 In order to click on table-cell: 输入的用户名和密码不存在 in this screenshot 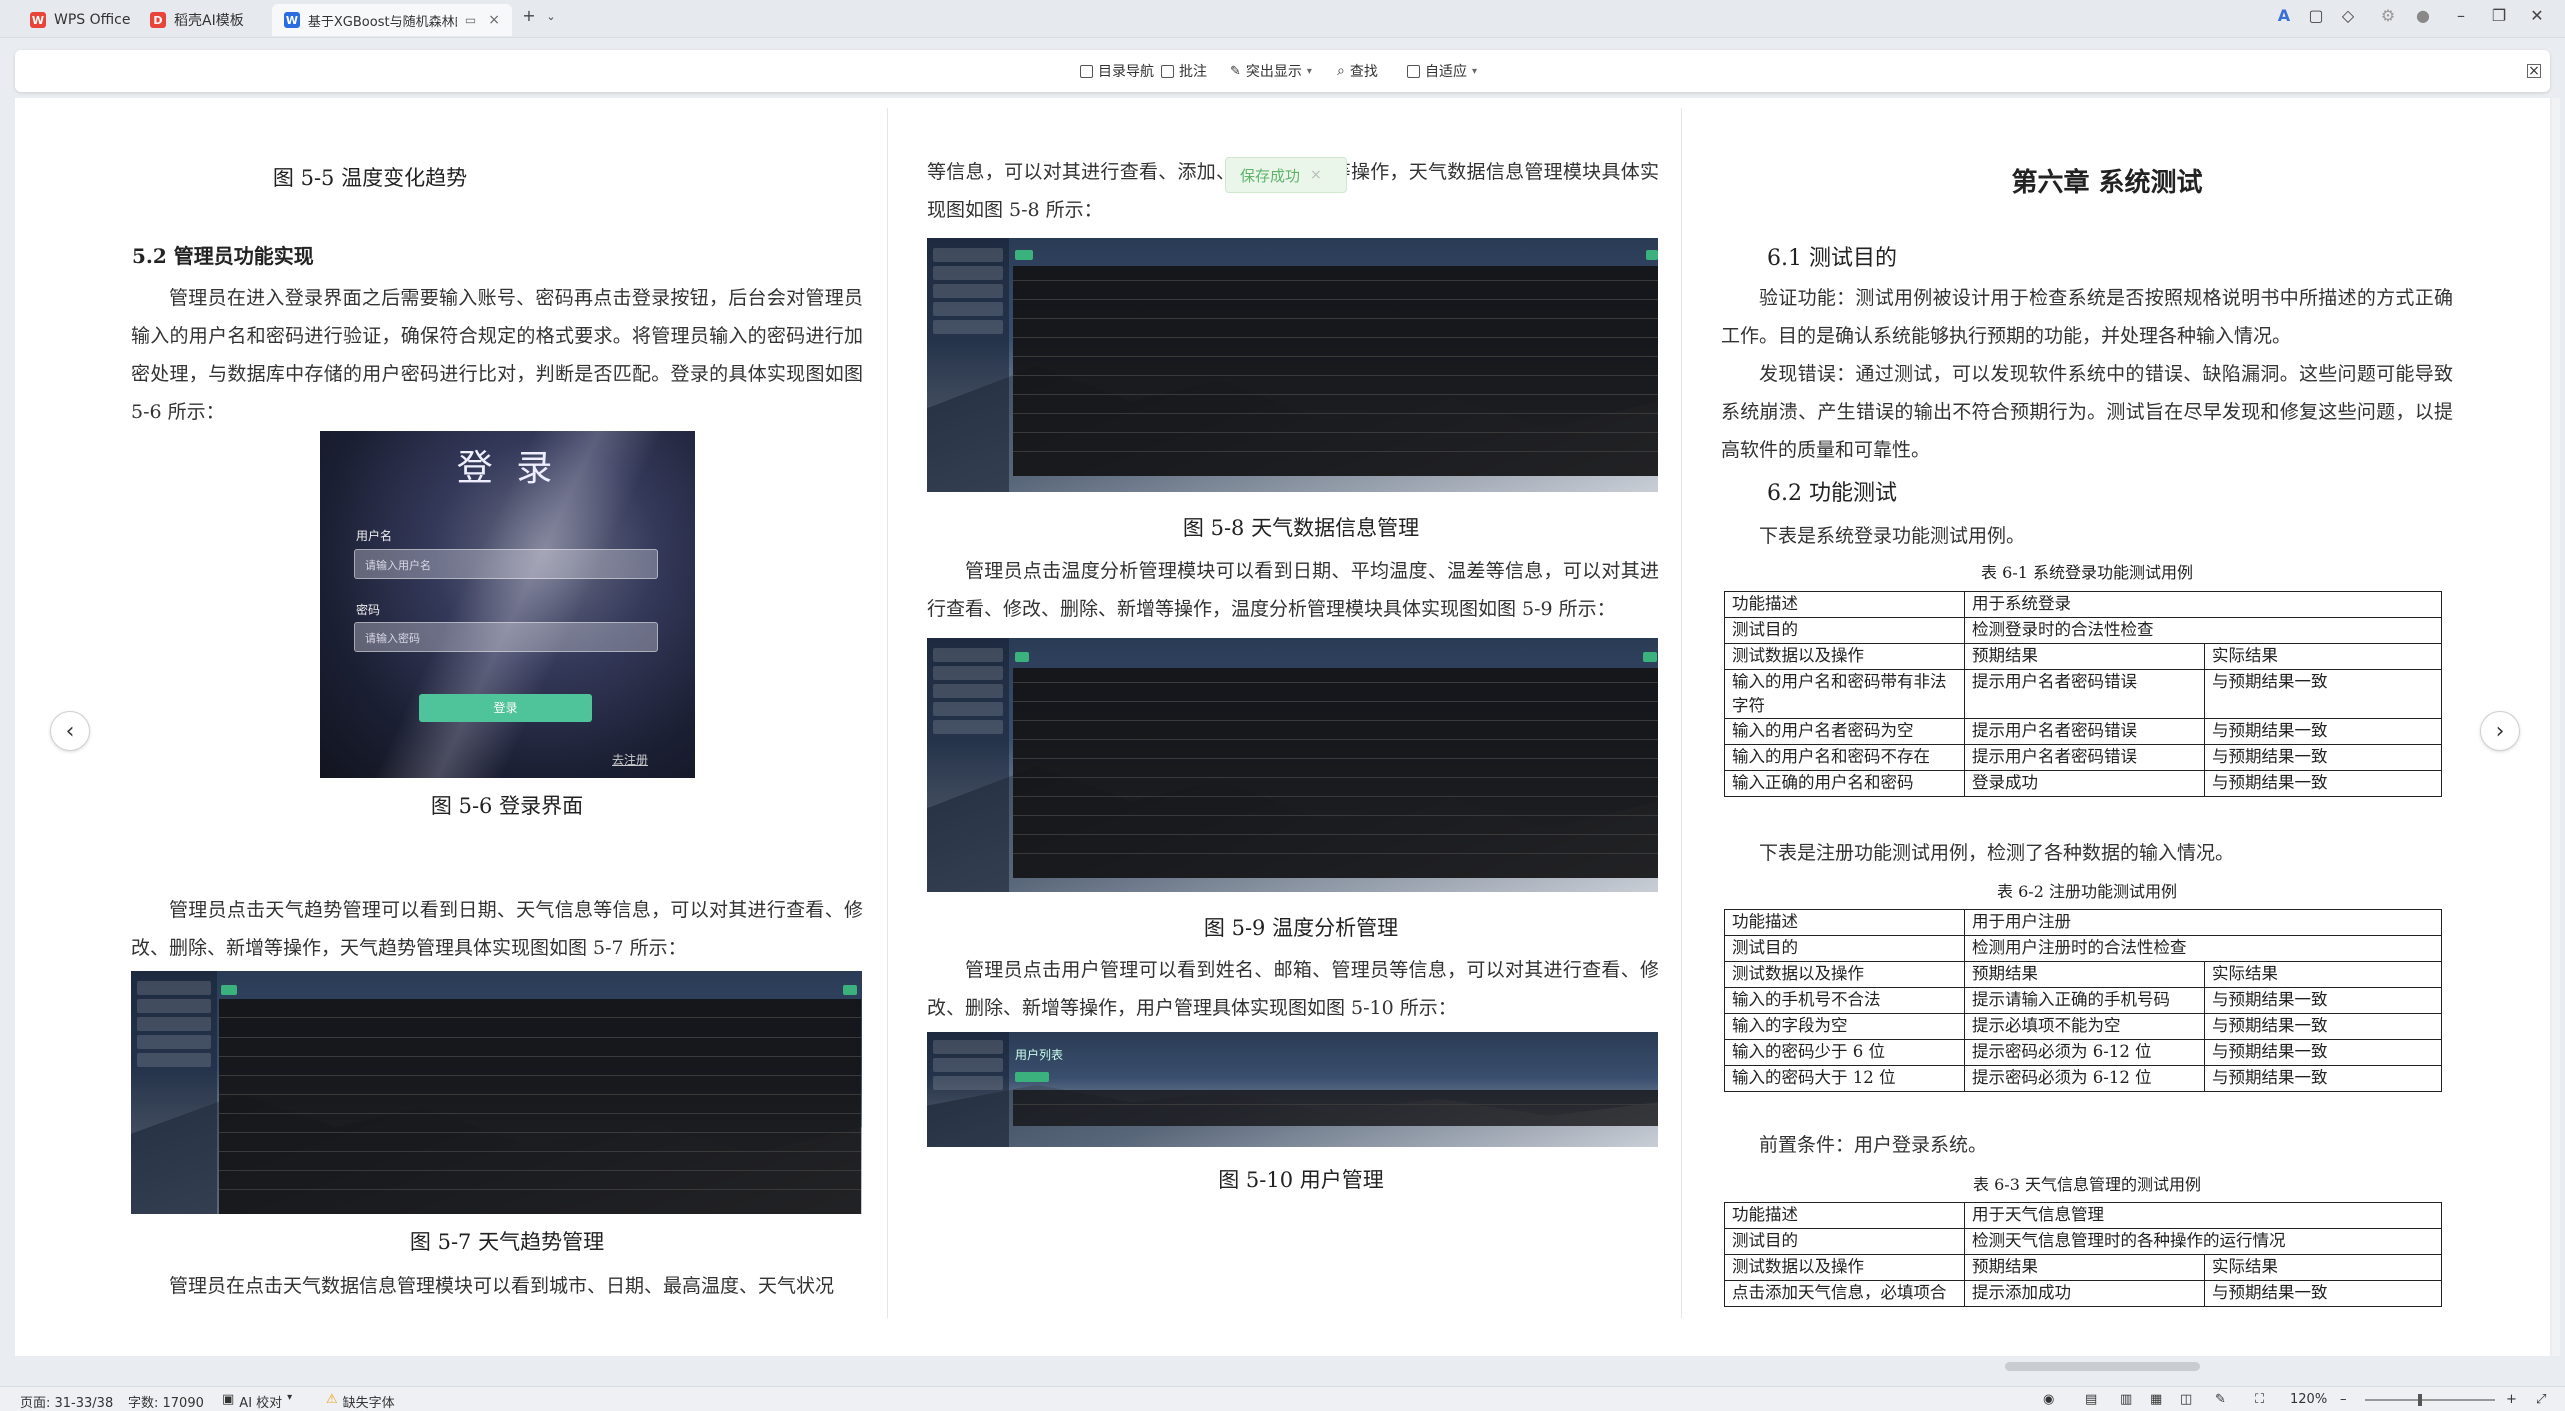, I will do `click(1844, 757)`.